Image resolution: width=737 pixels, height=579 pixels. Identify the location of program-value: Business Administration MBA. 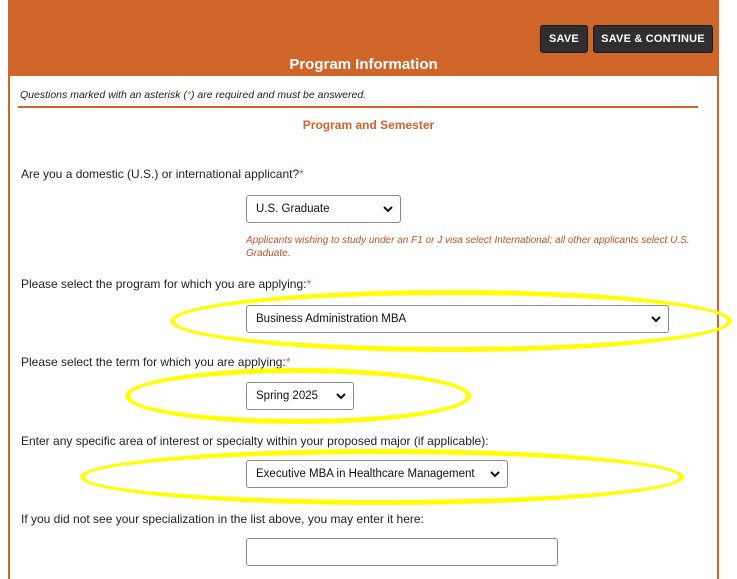
(331, 319).